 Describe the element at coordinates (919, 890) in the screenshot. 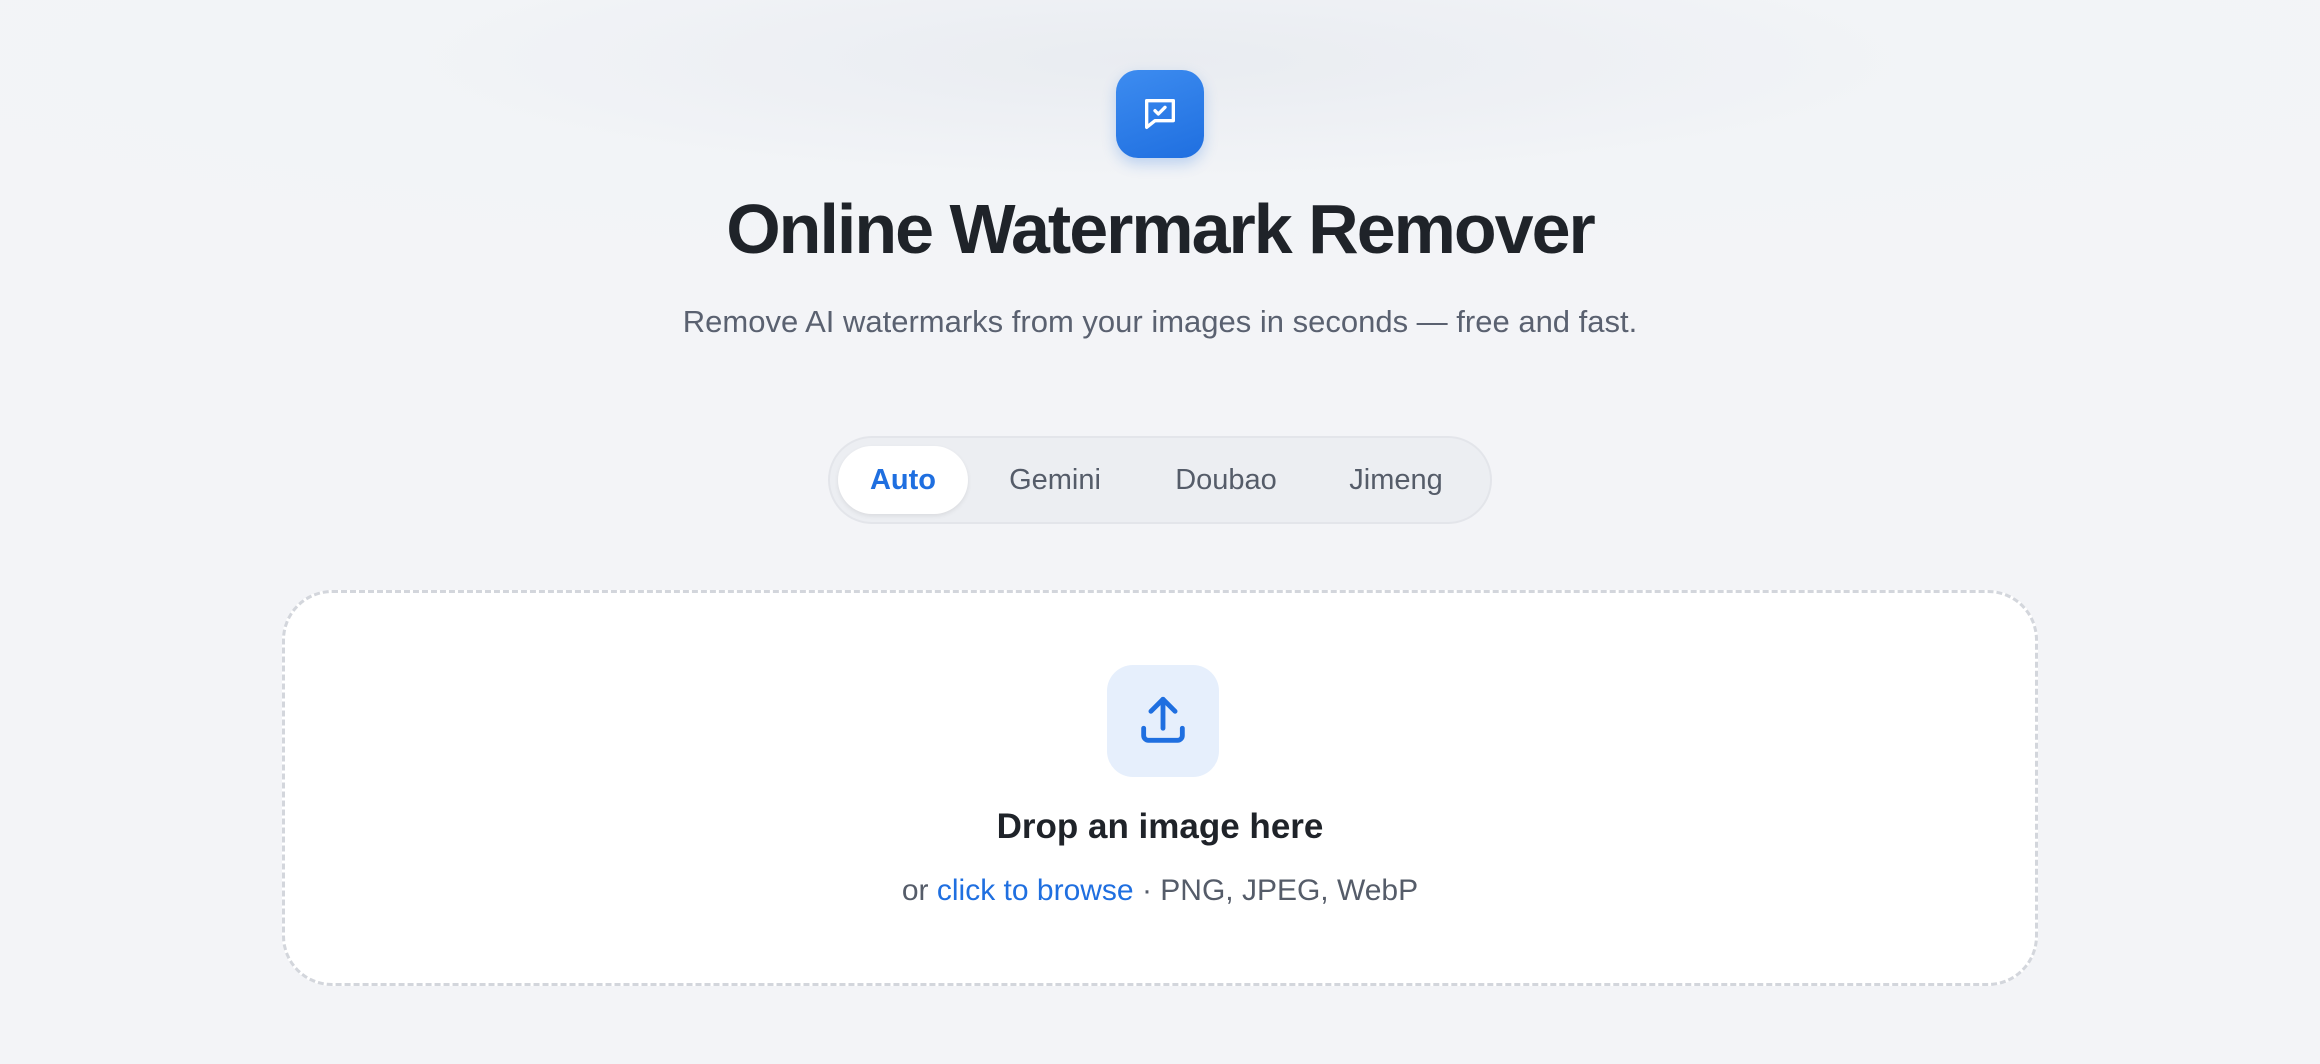

I see `dropzone-prefix: or` at that location.